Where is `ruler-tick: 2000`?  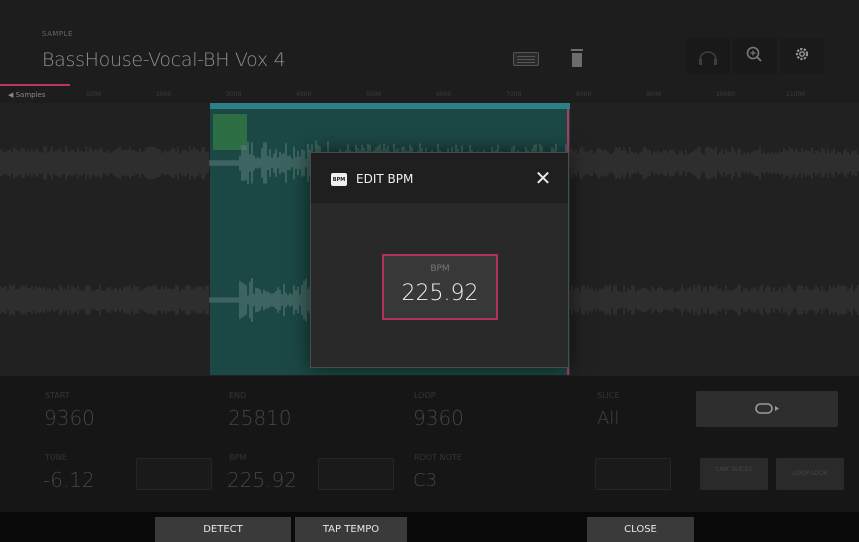 ruler-tick: 2000 is located at coordinates (164, 94).